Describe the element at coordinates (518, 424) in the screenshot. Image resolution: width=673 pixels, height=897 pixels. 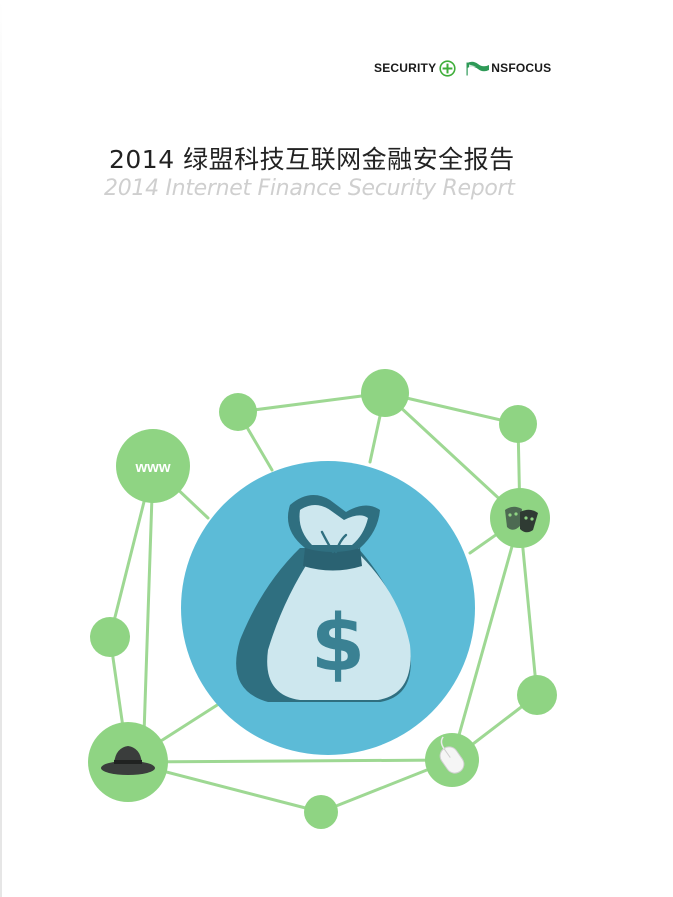
I see `node-top-right` at that location.